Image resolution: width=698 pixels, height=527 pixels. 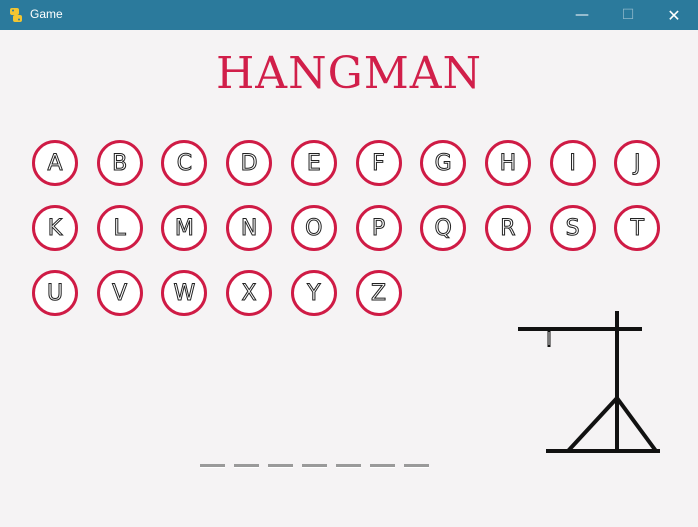 What do you see at coordinates (378, 163) in the screenshot?
I see `letter-button-f: F` at bounding box center [378, 163].